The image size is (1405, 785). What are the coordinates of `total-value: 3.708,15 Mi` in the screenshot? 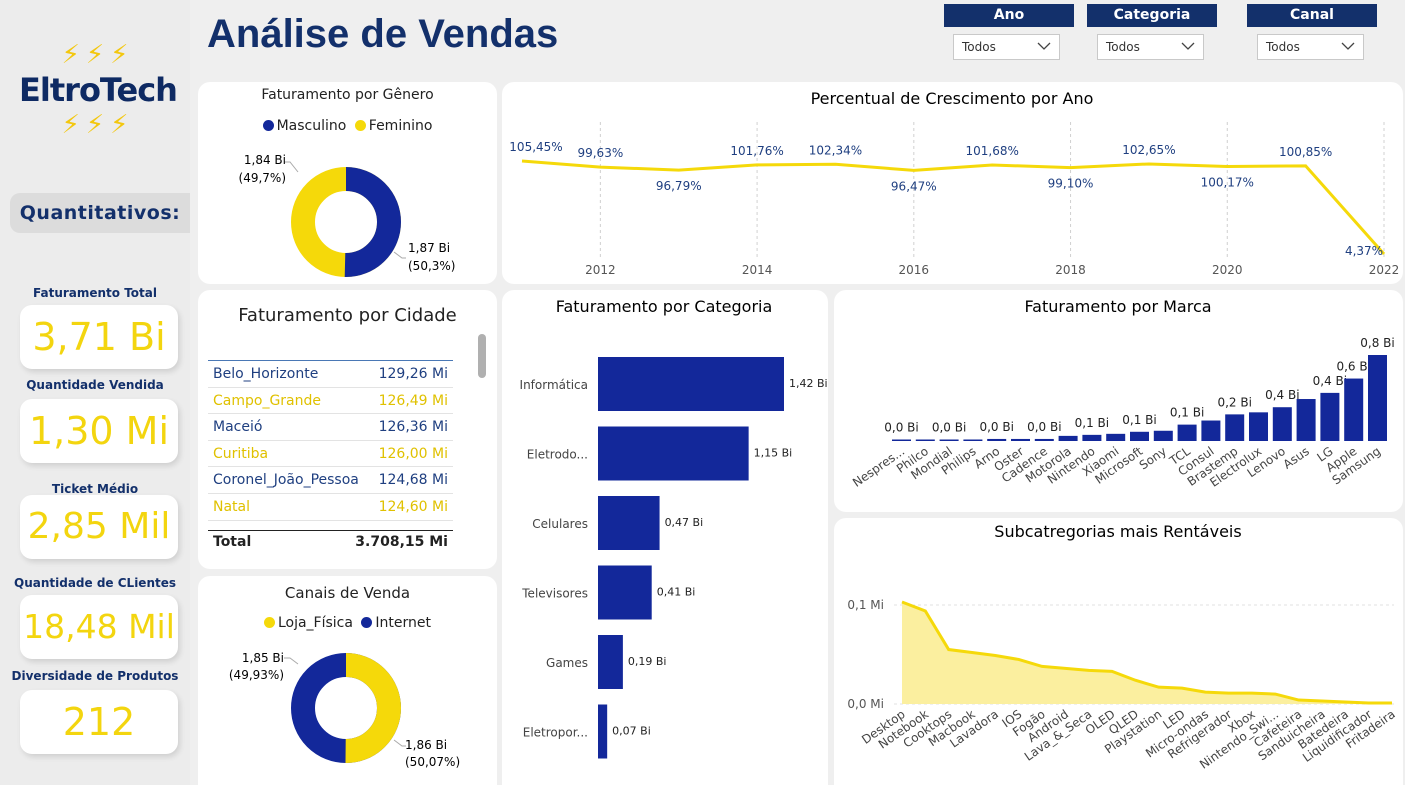 It's located at (401, 542).